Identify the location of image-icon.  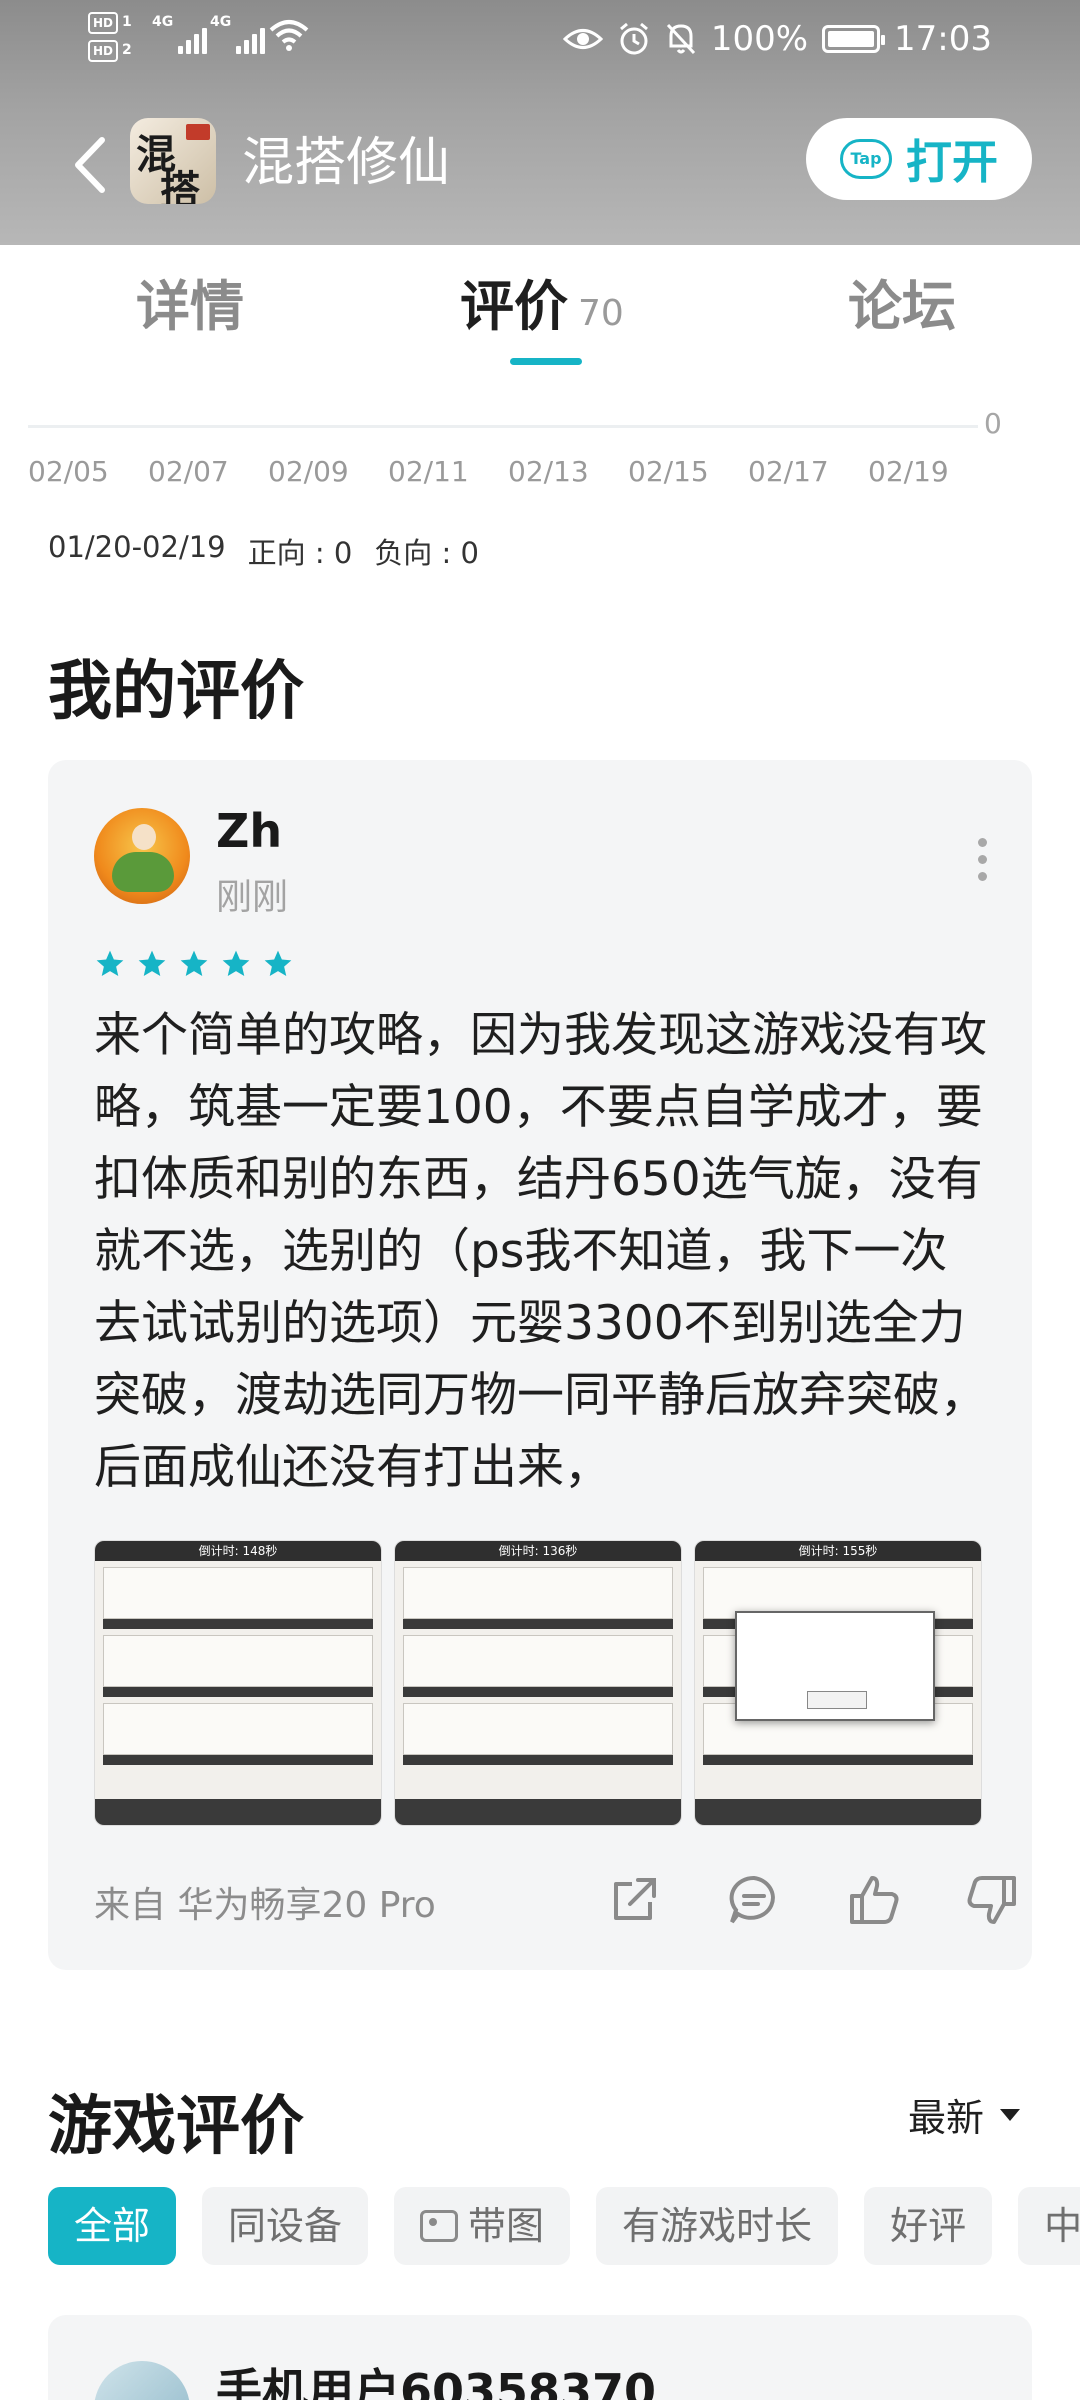
(439, 2226).